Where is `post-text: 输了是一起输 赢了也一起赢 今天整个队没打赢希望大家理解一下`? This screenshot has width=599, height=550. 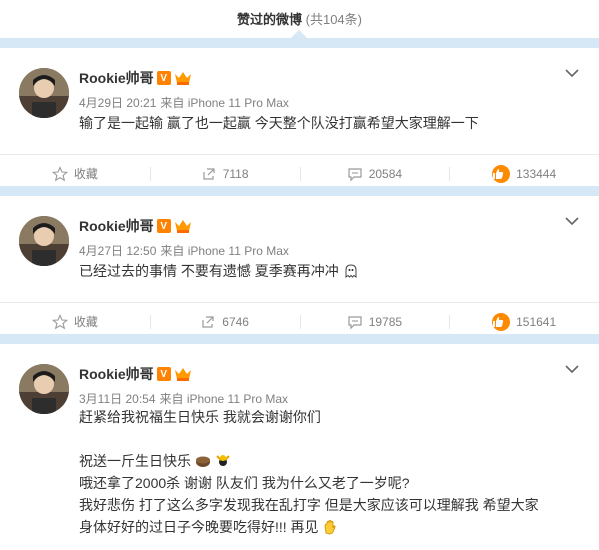 post-text: 输了是一起输 赢了也一起赢 今天整个队没打赢希望大家理解一下 is located at coordinates (329, 123).